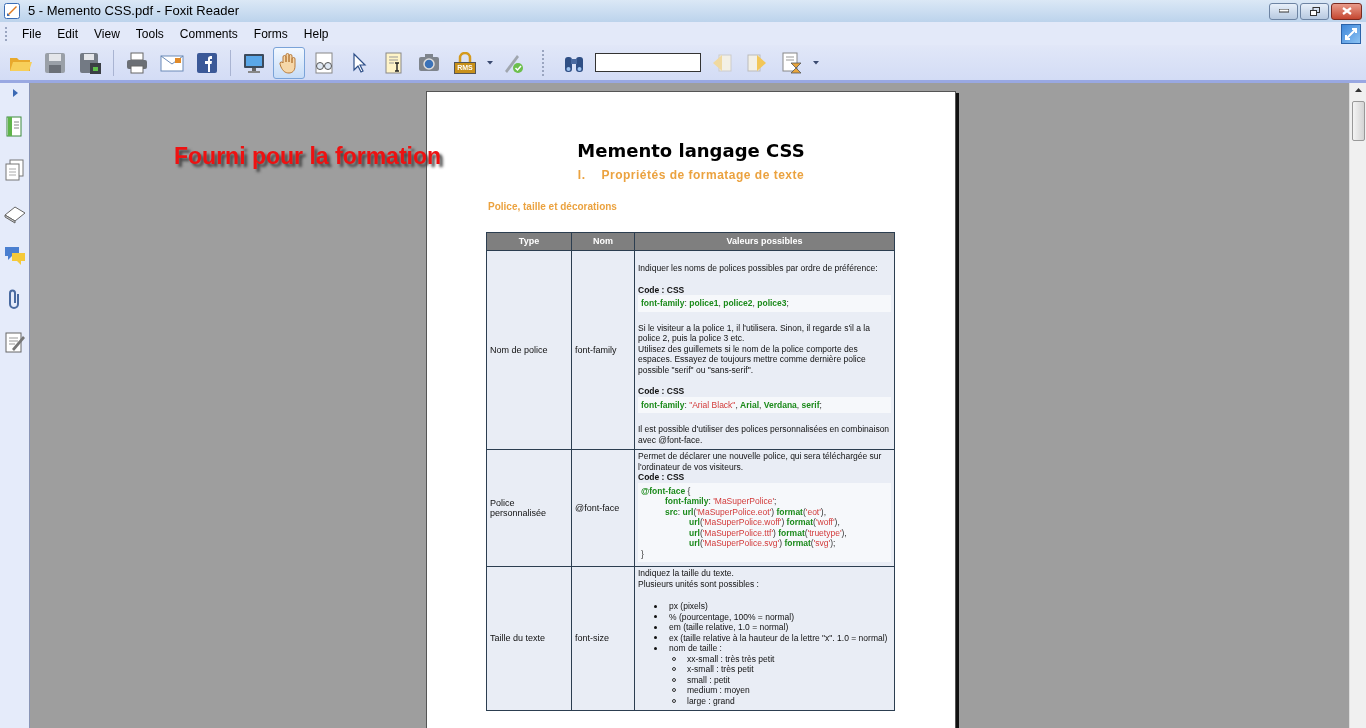 The height and width of the screenshot is (728, 1366). I want to click on list-item: nom de taille :, so click(695, 648).